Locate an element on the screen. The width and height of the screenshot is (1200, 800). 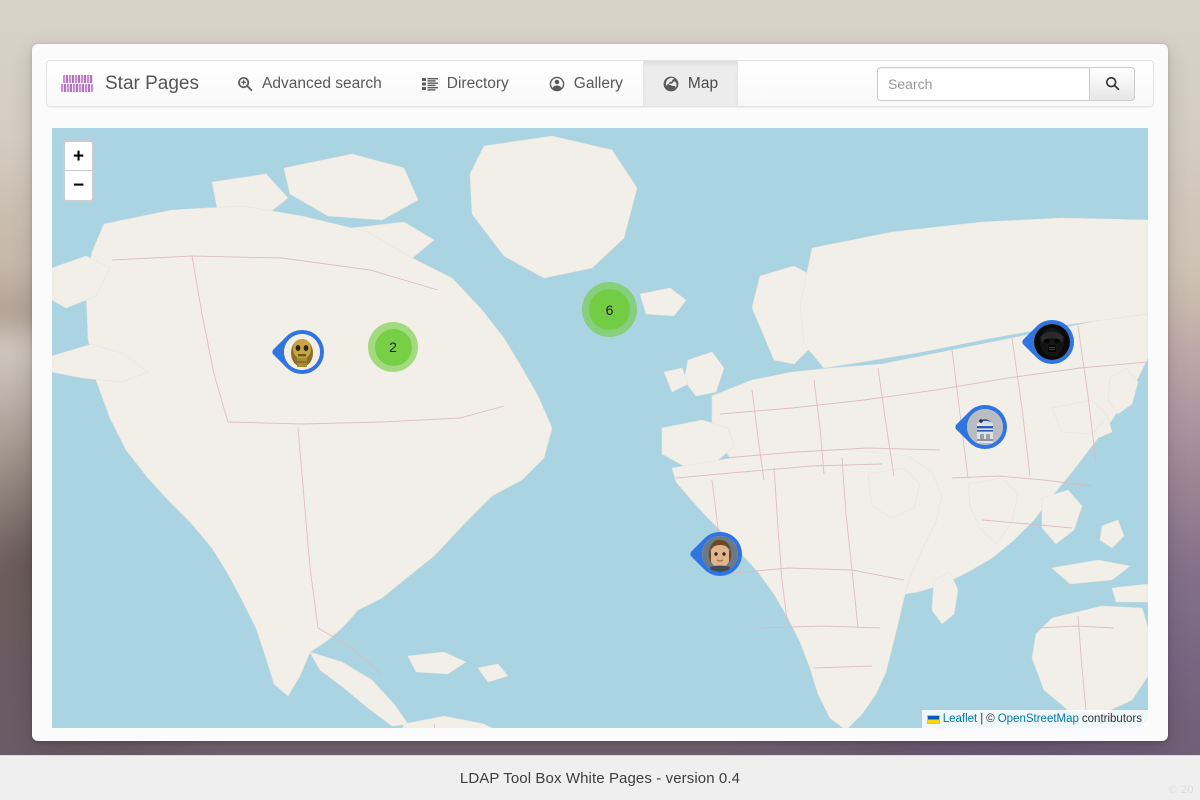
cluster-count: 6 is located at coordinates (609, 309).